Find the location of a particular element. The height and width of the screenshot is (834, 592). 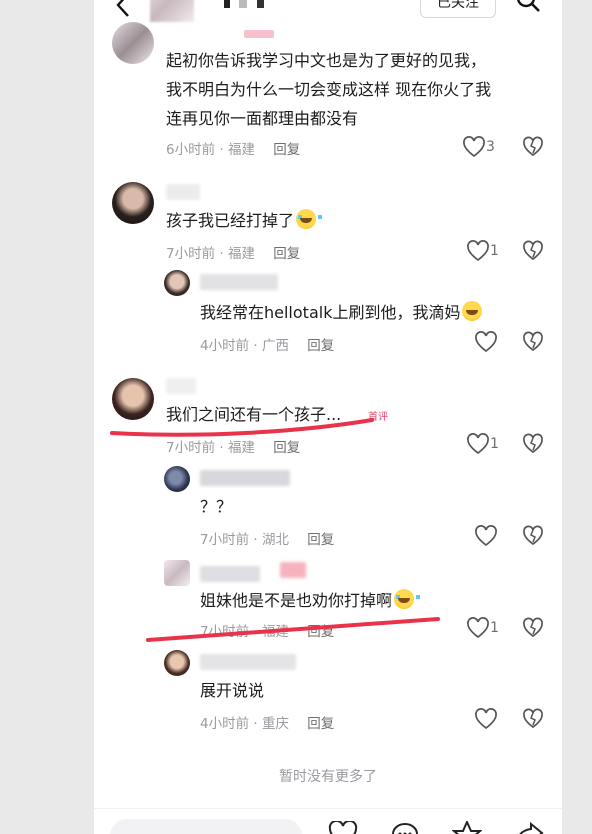

comment-text: 我经常在hellotalk上刷到他，我滴妈 is located at coordinates (341, 312).